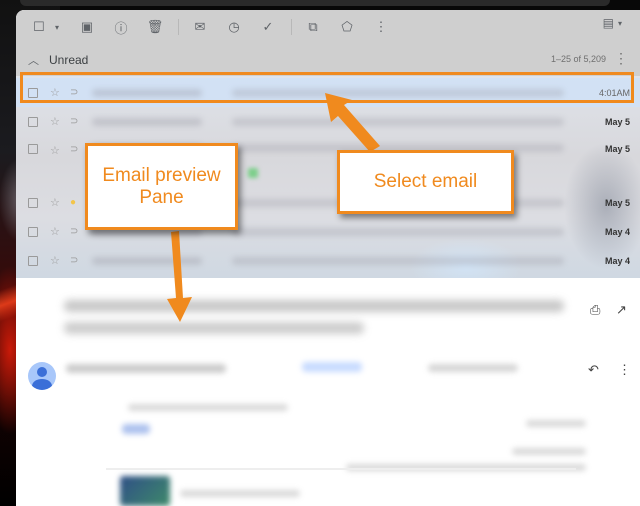 This screenshot has height=506, width=640. Describe the element at coordinates (595, 310) in the screenshot. I see `print-icon: ⎙` at that location.